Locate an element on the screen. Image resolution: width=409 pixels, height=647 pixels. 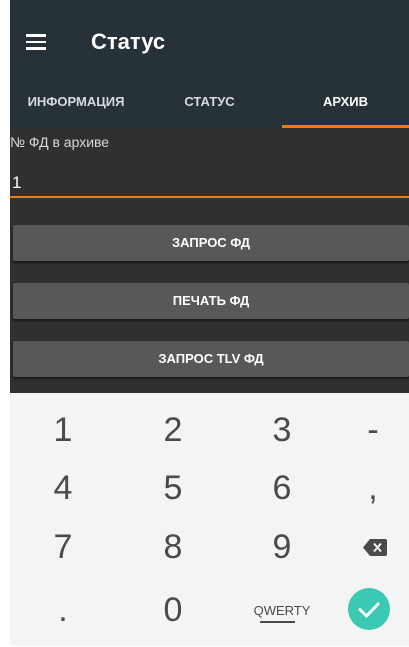
hamburger-menu-icon is located at coordinates (36, 42).